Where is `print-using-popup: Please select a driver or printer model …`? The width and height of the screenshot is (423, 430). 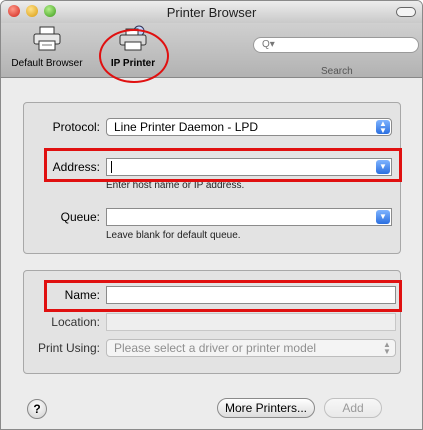
print-using-popup: Please select a driver or printer model … is located at coordinates (251, 348).